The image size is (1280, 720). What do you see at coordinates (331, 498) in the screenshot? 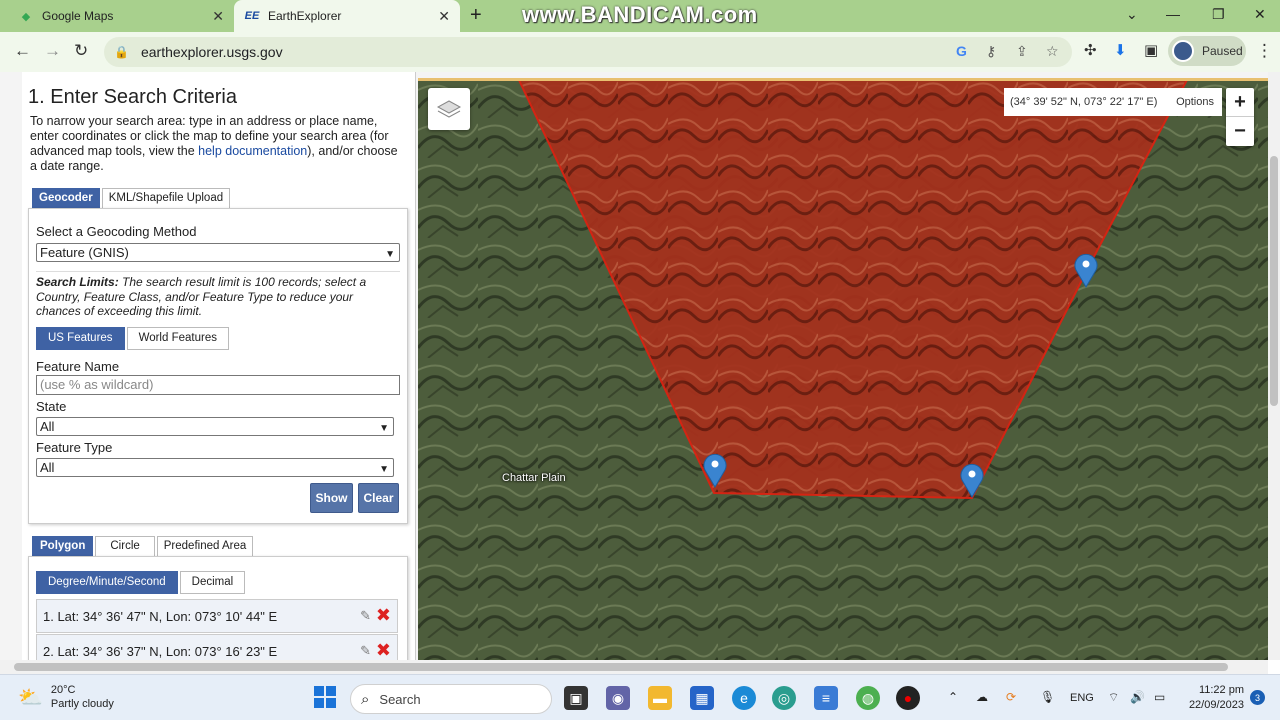
I see `show-button: Show` at bounding box center [331, 498].